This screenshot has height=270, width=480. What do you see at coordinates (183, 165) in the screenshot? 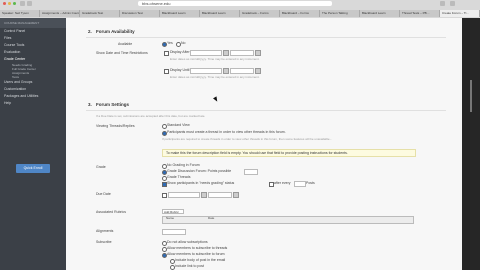
I see `no-grading-label: No Grading in Forum` at bounding box center [183, 165].